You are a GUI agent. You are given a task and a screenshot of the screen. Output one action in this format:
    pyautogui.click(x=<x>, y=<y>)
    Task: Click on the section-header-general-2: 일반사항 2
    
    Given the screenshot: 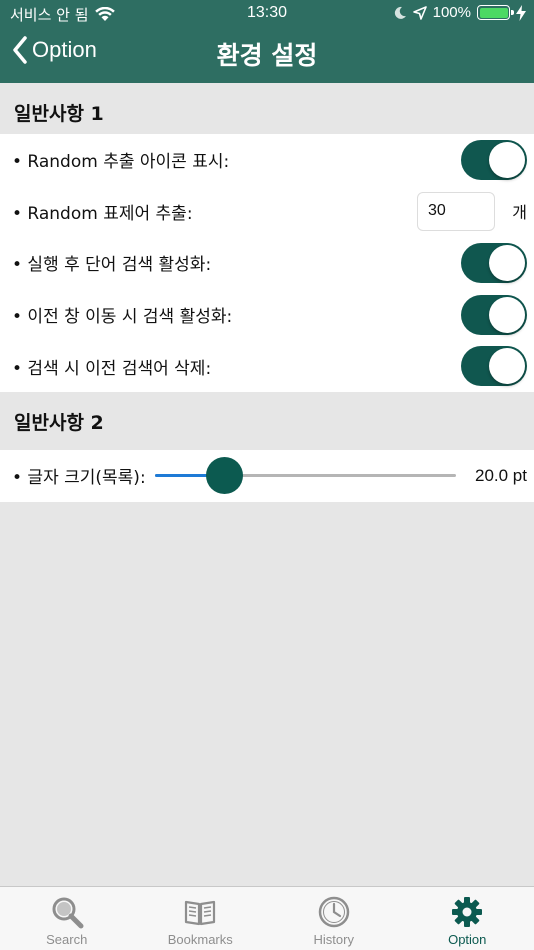 What is the action you would take?
    pyautogui.click(x=59, y=423)
    